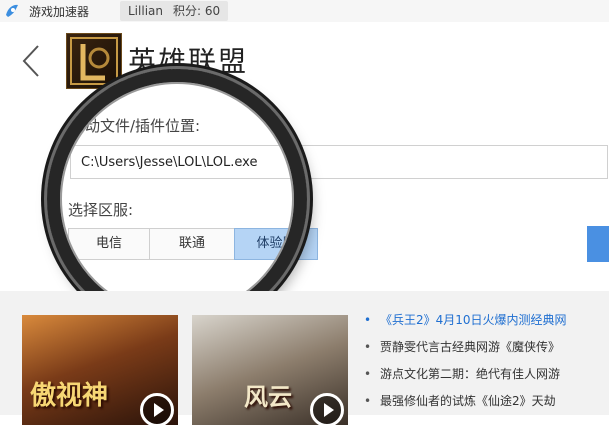 The width and height of the screenshot is (609, 425). Describe the element at coordinates (270, 370) in the screenshot. I see `news-thumbnail: 风云` at that location.